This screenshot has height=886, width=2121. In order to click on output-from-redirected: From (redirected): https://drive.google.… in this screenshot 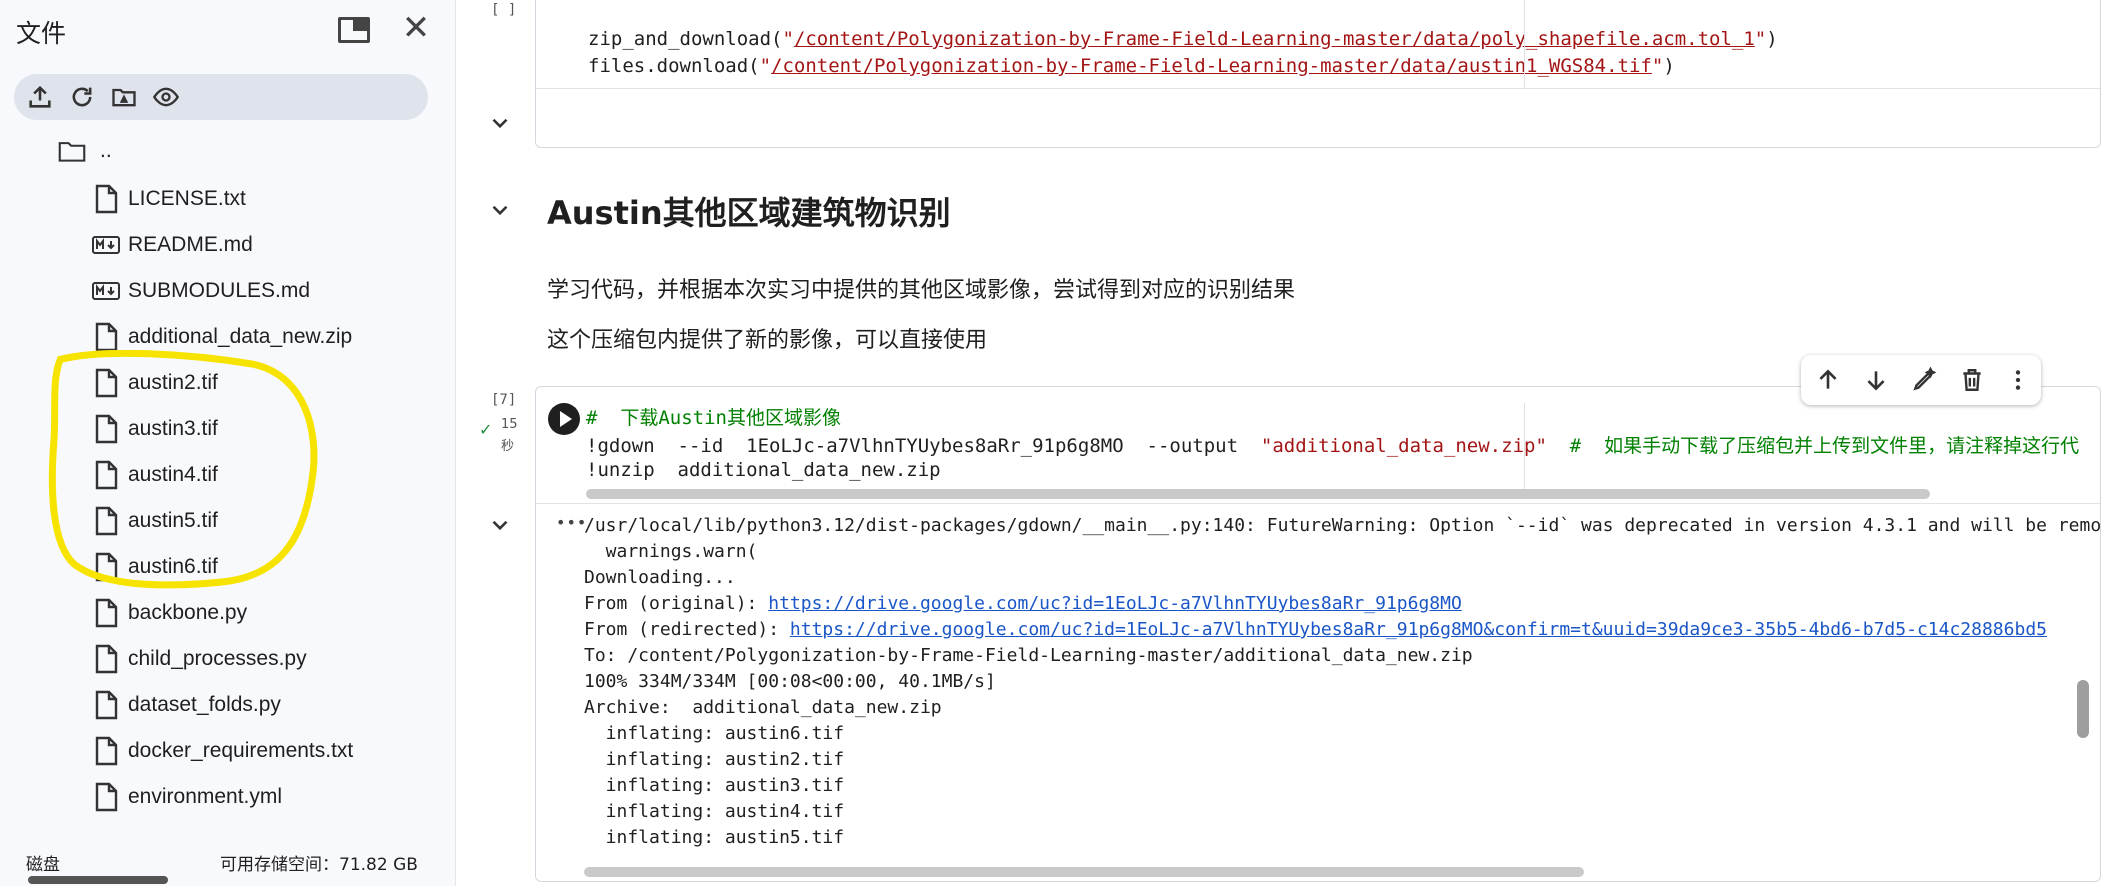, I will do `click(1342, 630)`.